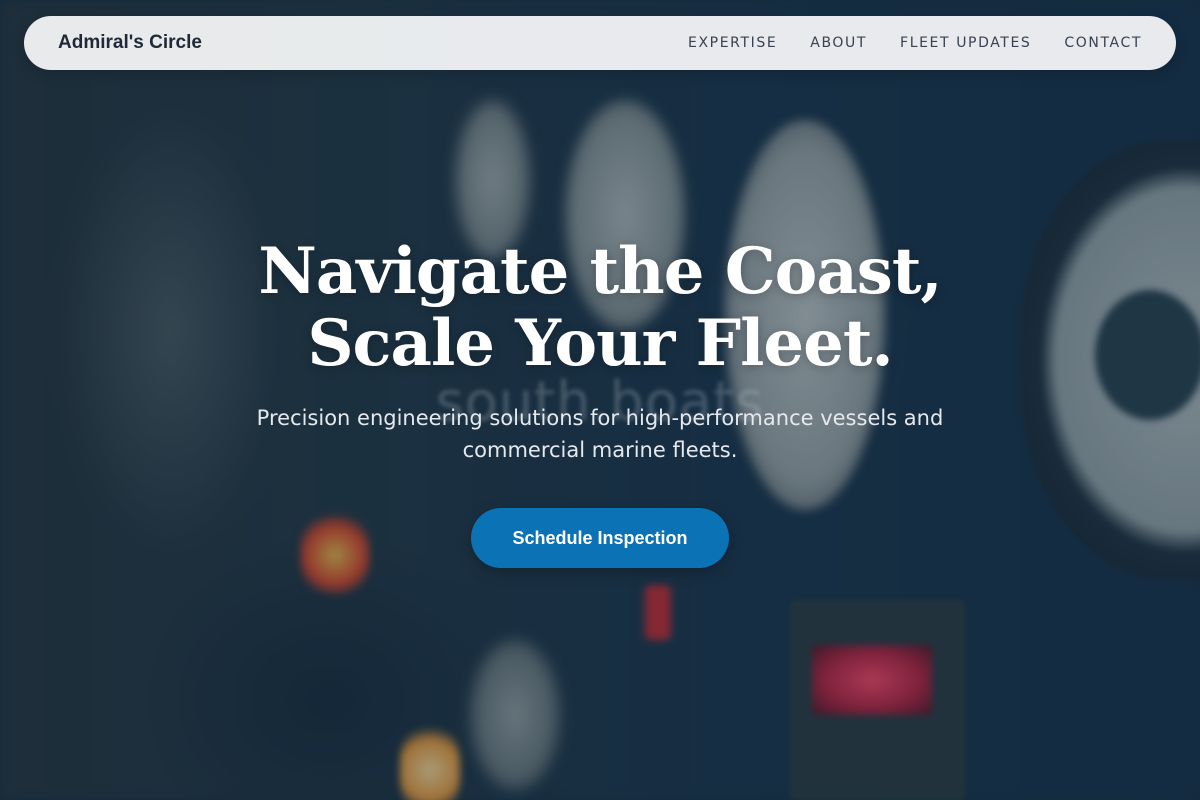 Image resolution: width=1200 pixels, height=800 pixels. What do you see at coordinates (600, 343) in the screenshot?
I see `hero-headline-line-2: Scale Your Fleet.` at bounding box center [600, 343].